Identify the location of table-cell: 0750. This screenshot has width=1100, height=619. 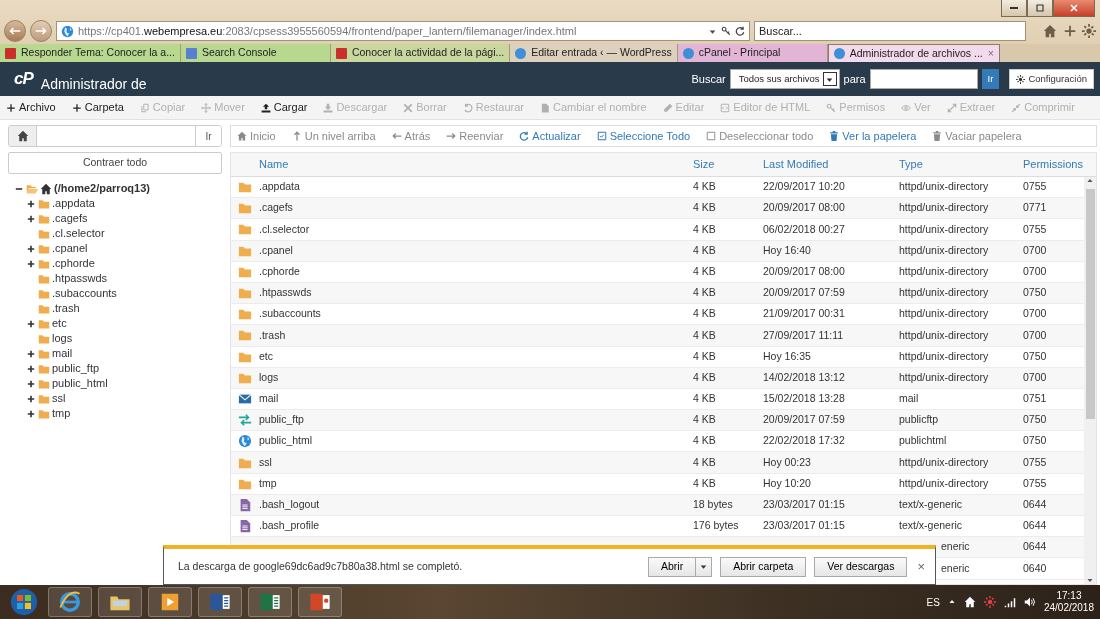
(1035, 355).